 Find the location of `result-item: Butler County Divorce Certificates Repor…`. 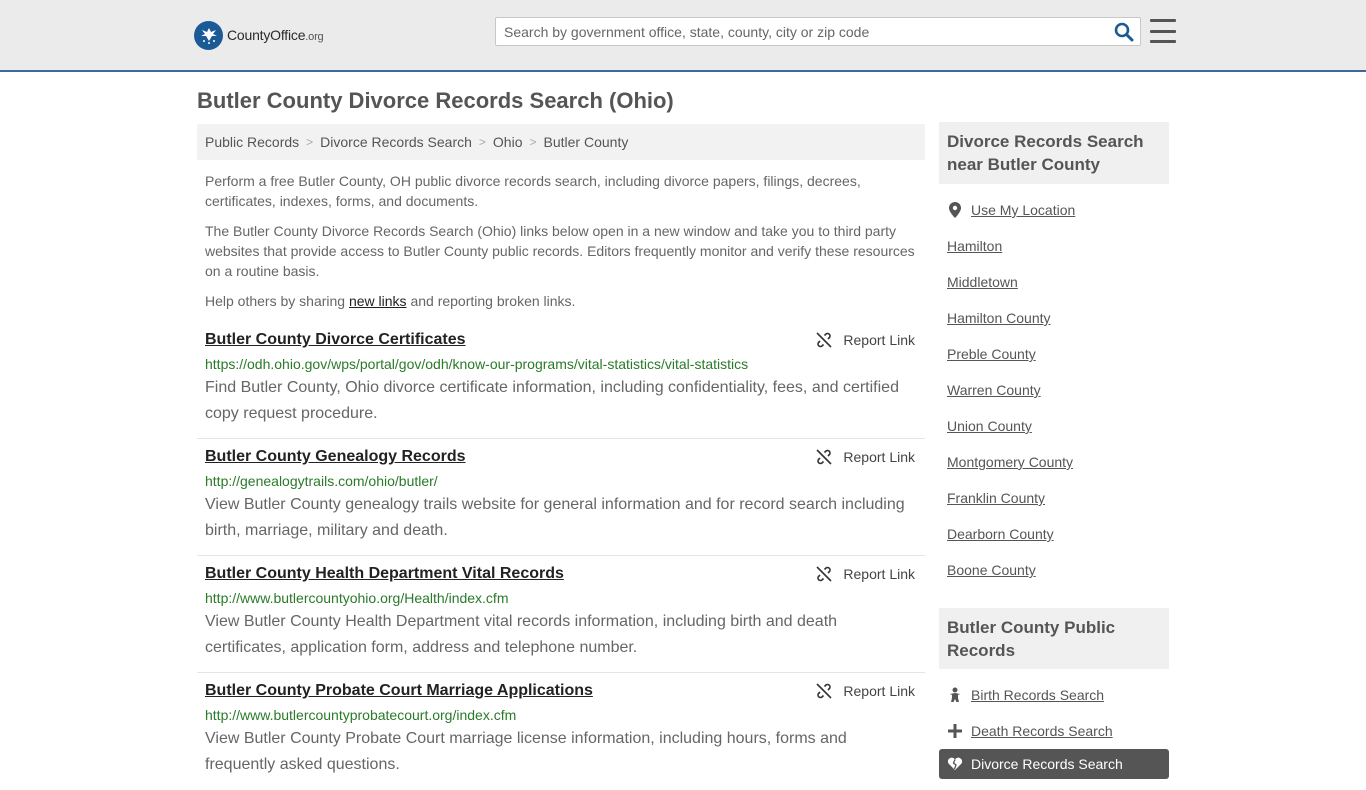

result-item: Butler County Divorce Certificates Repor… is located at coordinates (561, 380).